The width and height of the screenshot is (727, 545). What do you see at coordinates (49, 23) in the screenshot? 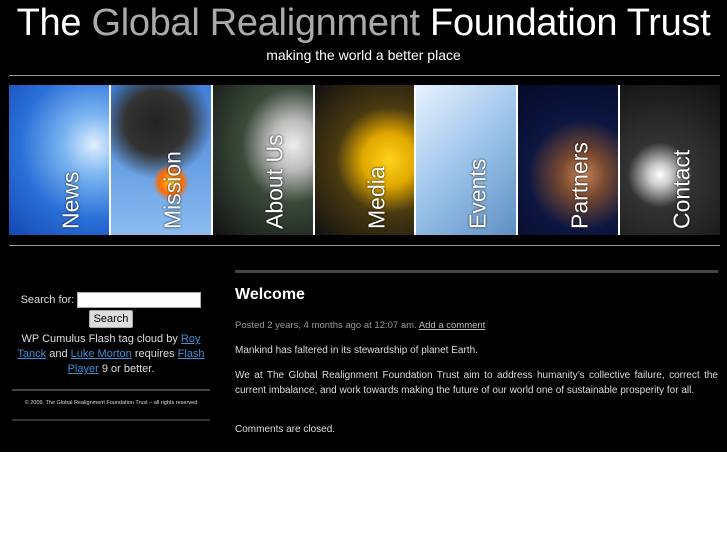
I see `title-part: The` at bounding box center [49, 23].